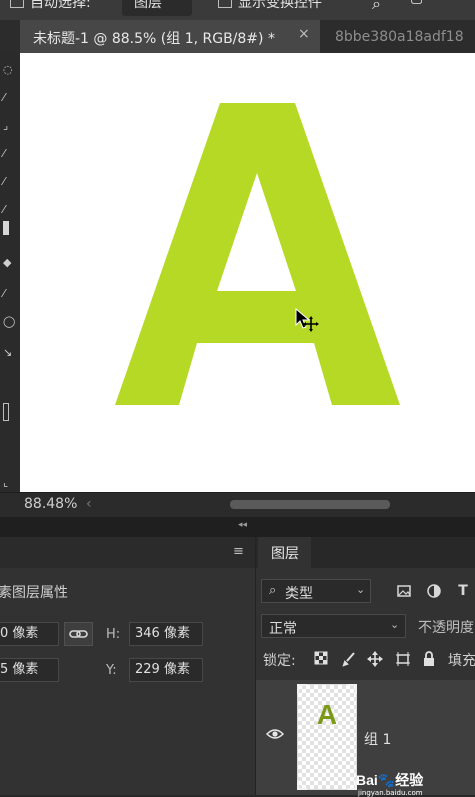 Image resolution: width=475 pixels, height=797 pixels. I want to click on status-bar: 88.48% ‹, so click(237, 504).